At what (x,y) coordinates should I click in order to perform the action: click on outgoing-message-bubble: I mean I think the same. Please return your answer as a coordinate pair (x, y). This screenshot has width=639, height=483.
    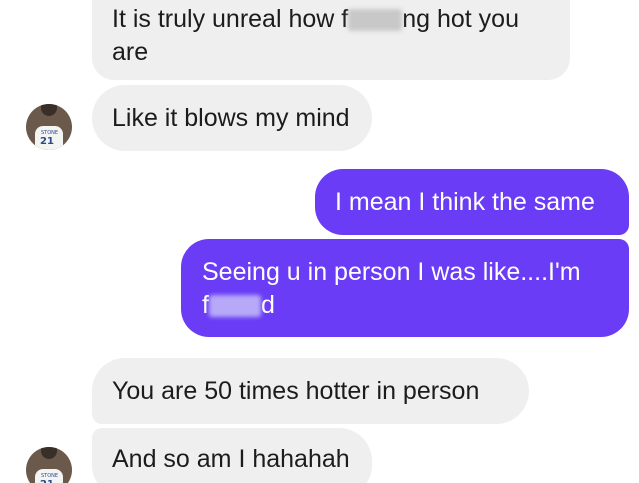
    Looking at the image, I should click on (472, 202).